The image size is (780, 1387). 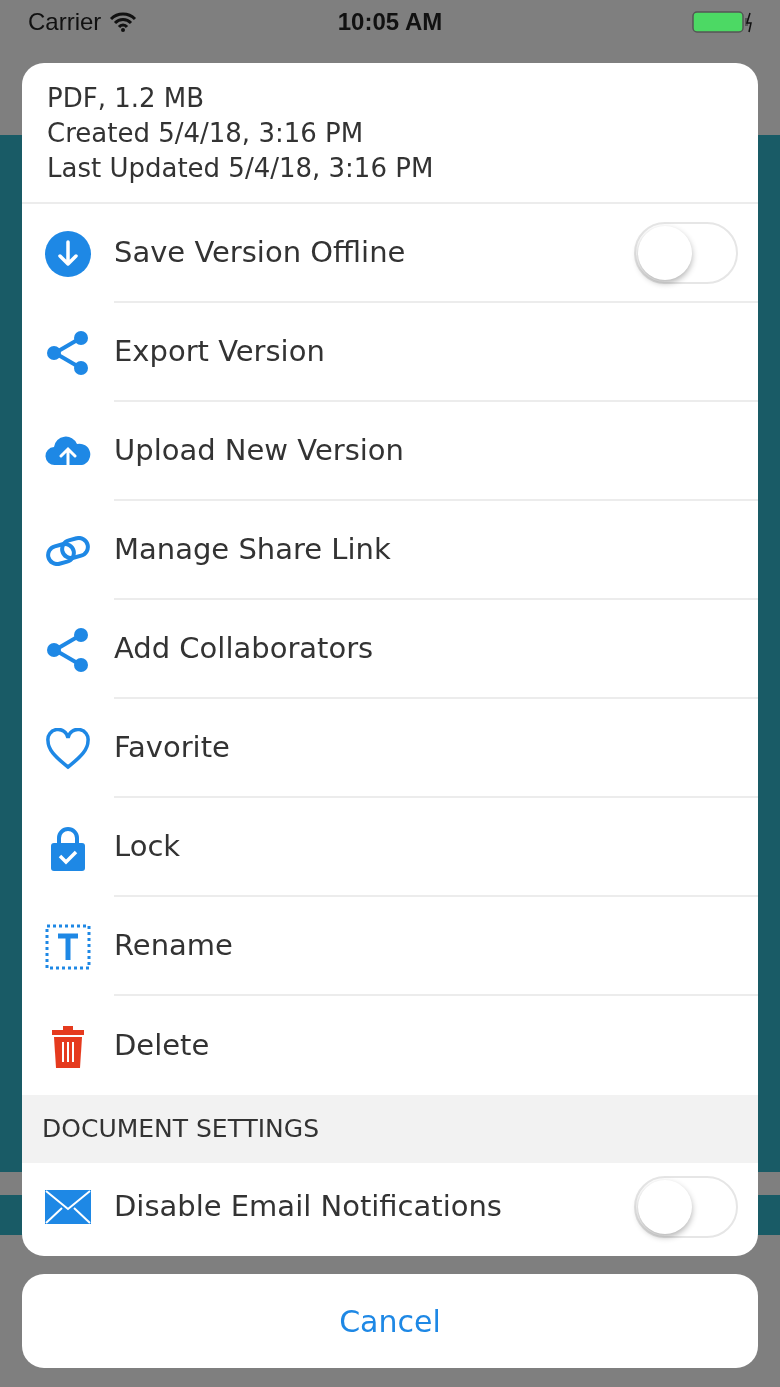 I want to click on menu-item-label: Upload New Version, so click(x=426, y=450).